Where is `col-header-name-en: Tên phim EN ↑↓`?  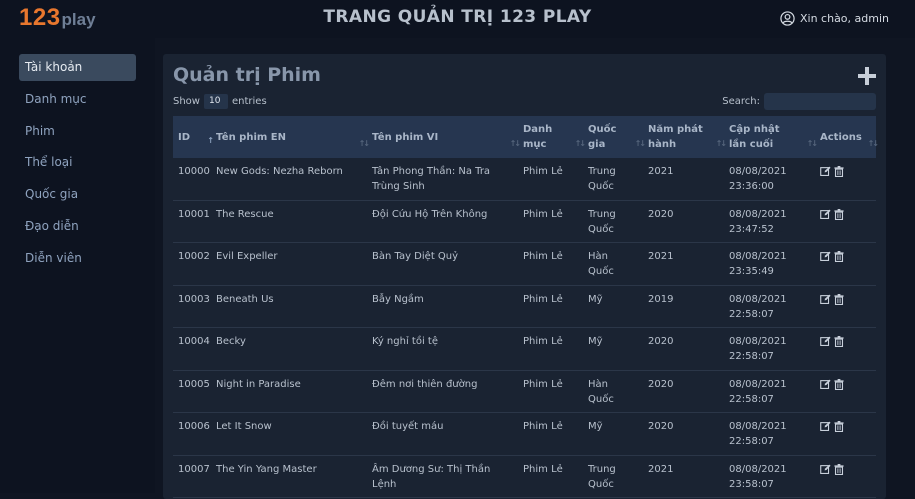 col-header-name-en: Tên phim EN ↑↓ is located at coordinates (291, 137).